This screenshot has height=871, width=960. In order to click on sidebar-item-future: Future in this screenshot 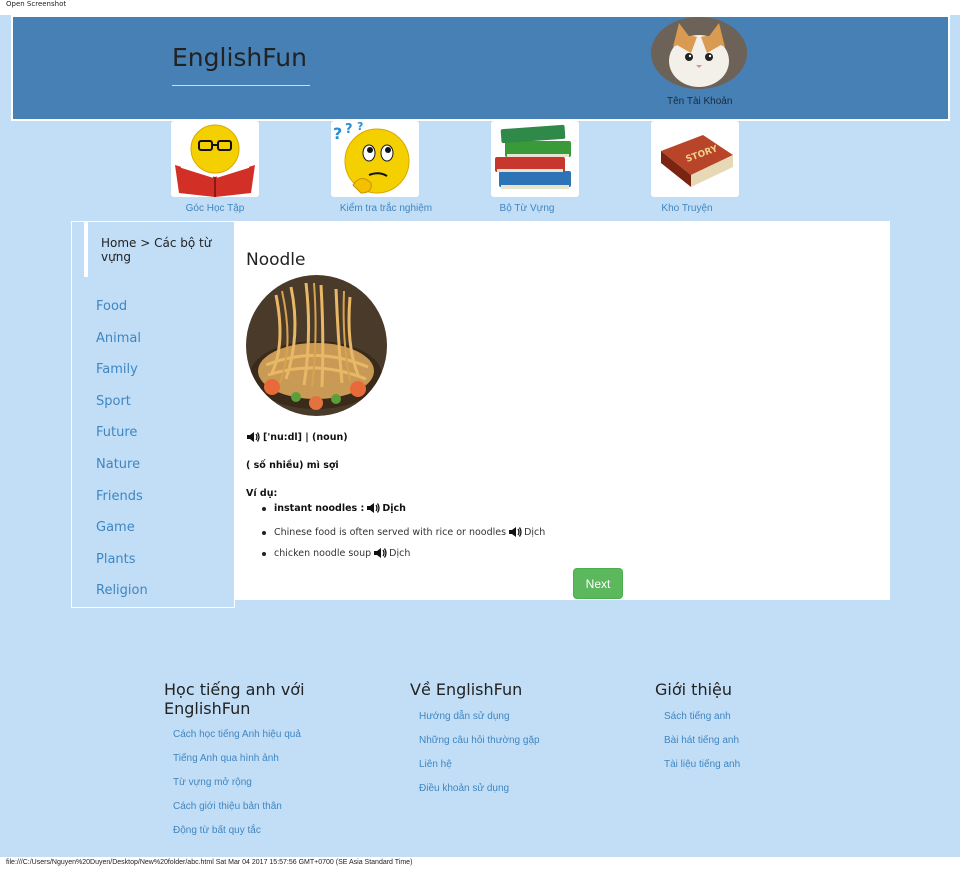, I will do `click(116, 432)`.